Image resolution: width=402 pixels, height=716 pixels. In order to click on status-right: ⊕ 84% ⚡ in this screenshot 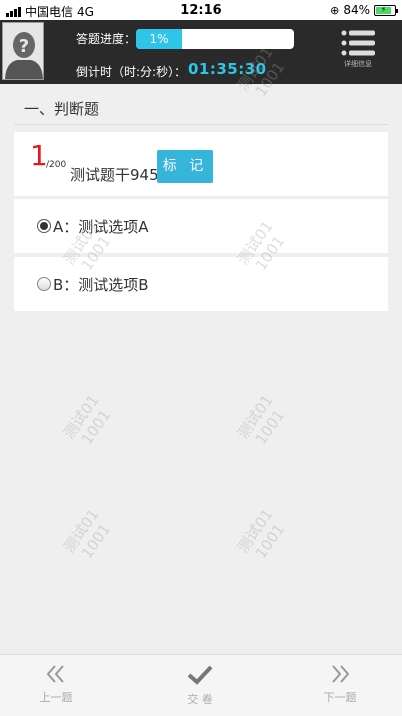, I will do `click(364, 10)`.